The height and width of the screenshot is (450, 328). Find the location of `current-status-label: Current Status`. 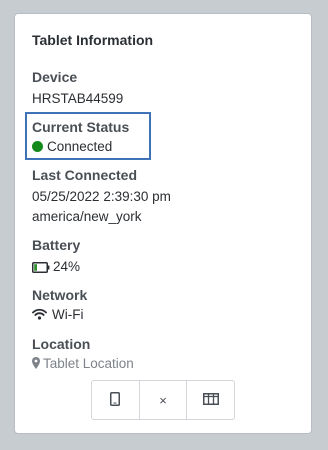

current-status-label: Current Status is located at coordinates (81, 127).